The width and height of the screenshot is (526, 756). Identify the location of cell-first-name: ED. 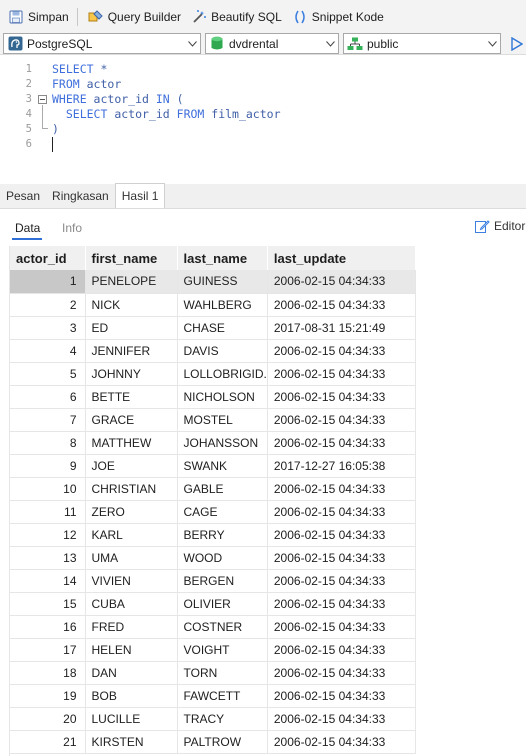
(131, 328).